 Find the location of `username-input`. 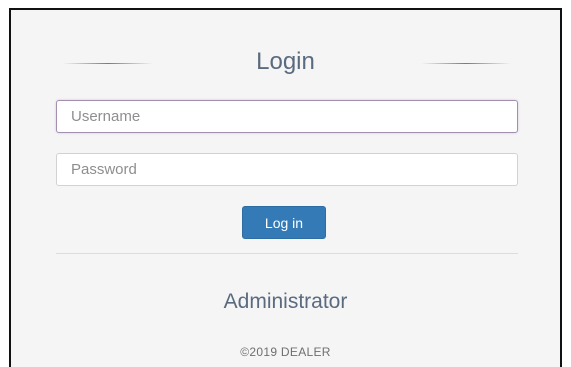

username-input is located at coordinates (287, 116).